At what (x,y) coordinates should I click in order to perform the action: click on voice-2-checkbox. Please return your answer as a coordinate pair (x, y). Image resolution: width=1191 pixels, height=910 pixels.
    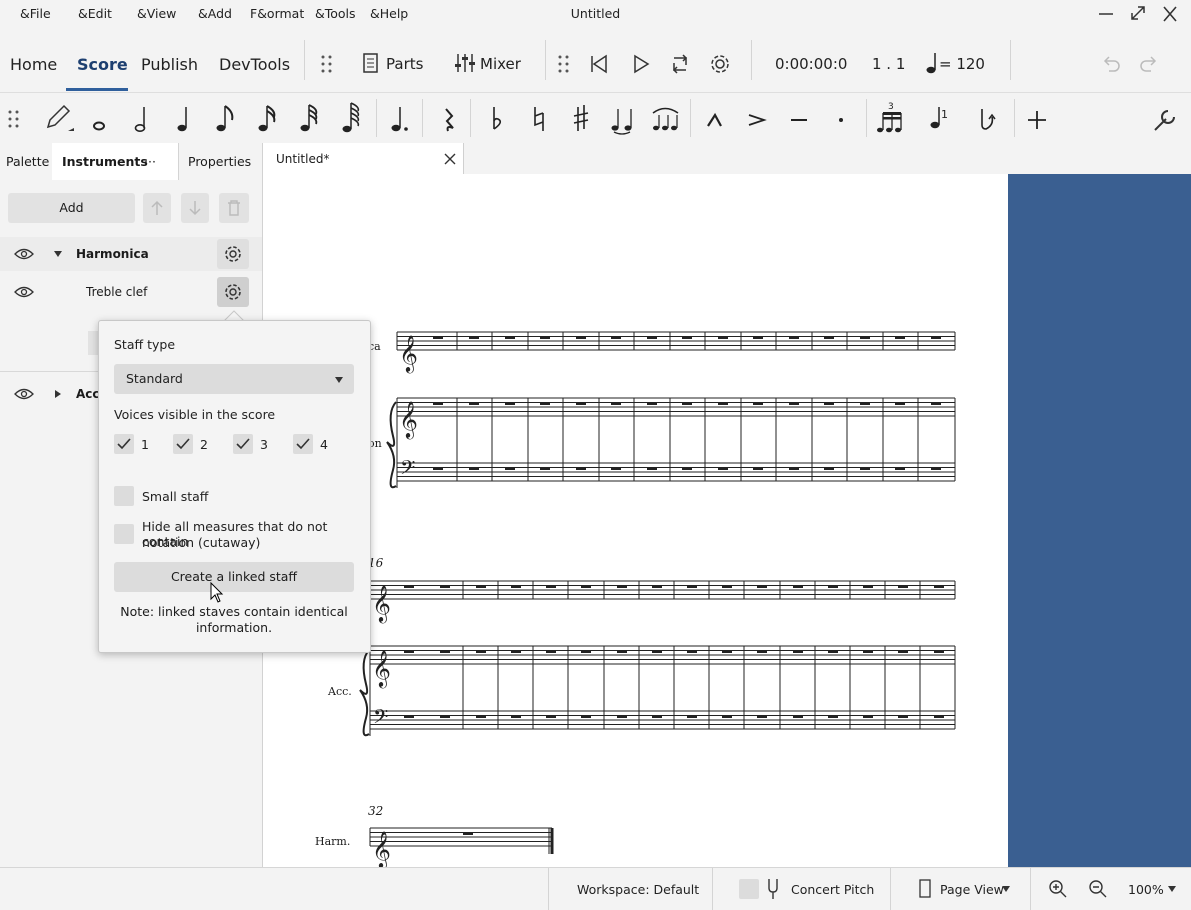
    Looking at the image, I should click on (183, 444).